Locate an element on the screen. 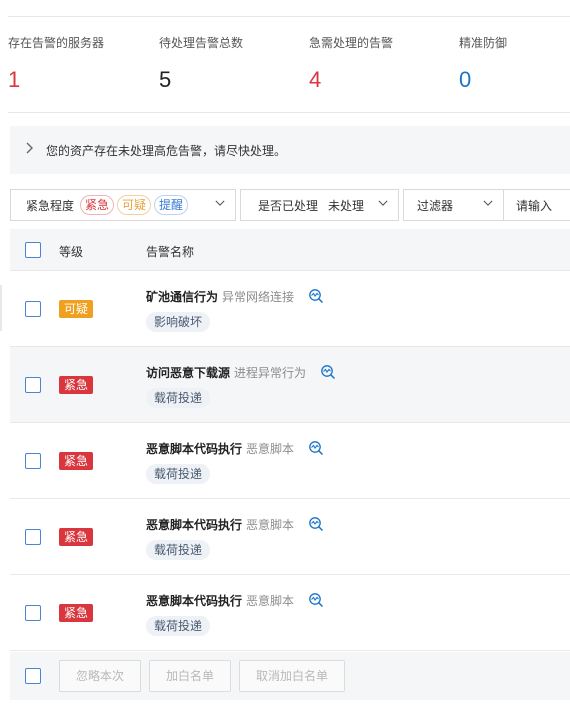 This screenshot has width=570, height=713. alert-category: 进程异常行为 is located at coordinates (270, 373).